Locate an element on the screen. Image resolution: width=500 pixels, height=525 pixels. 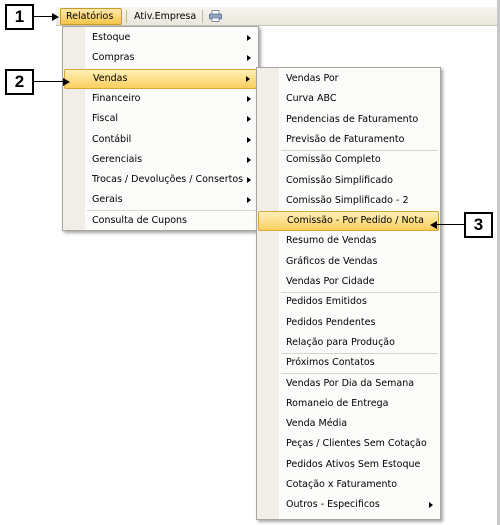
vendas-item-resumo-de-vendas: Resumo de Vendas is located at coordinates (348, 241).